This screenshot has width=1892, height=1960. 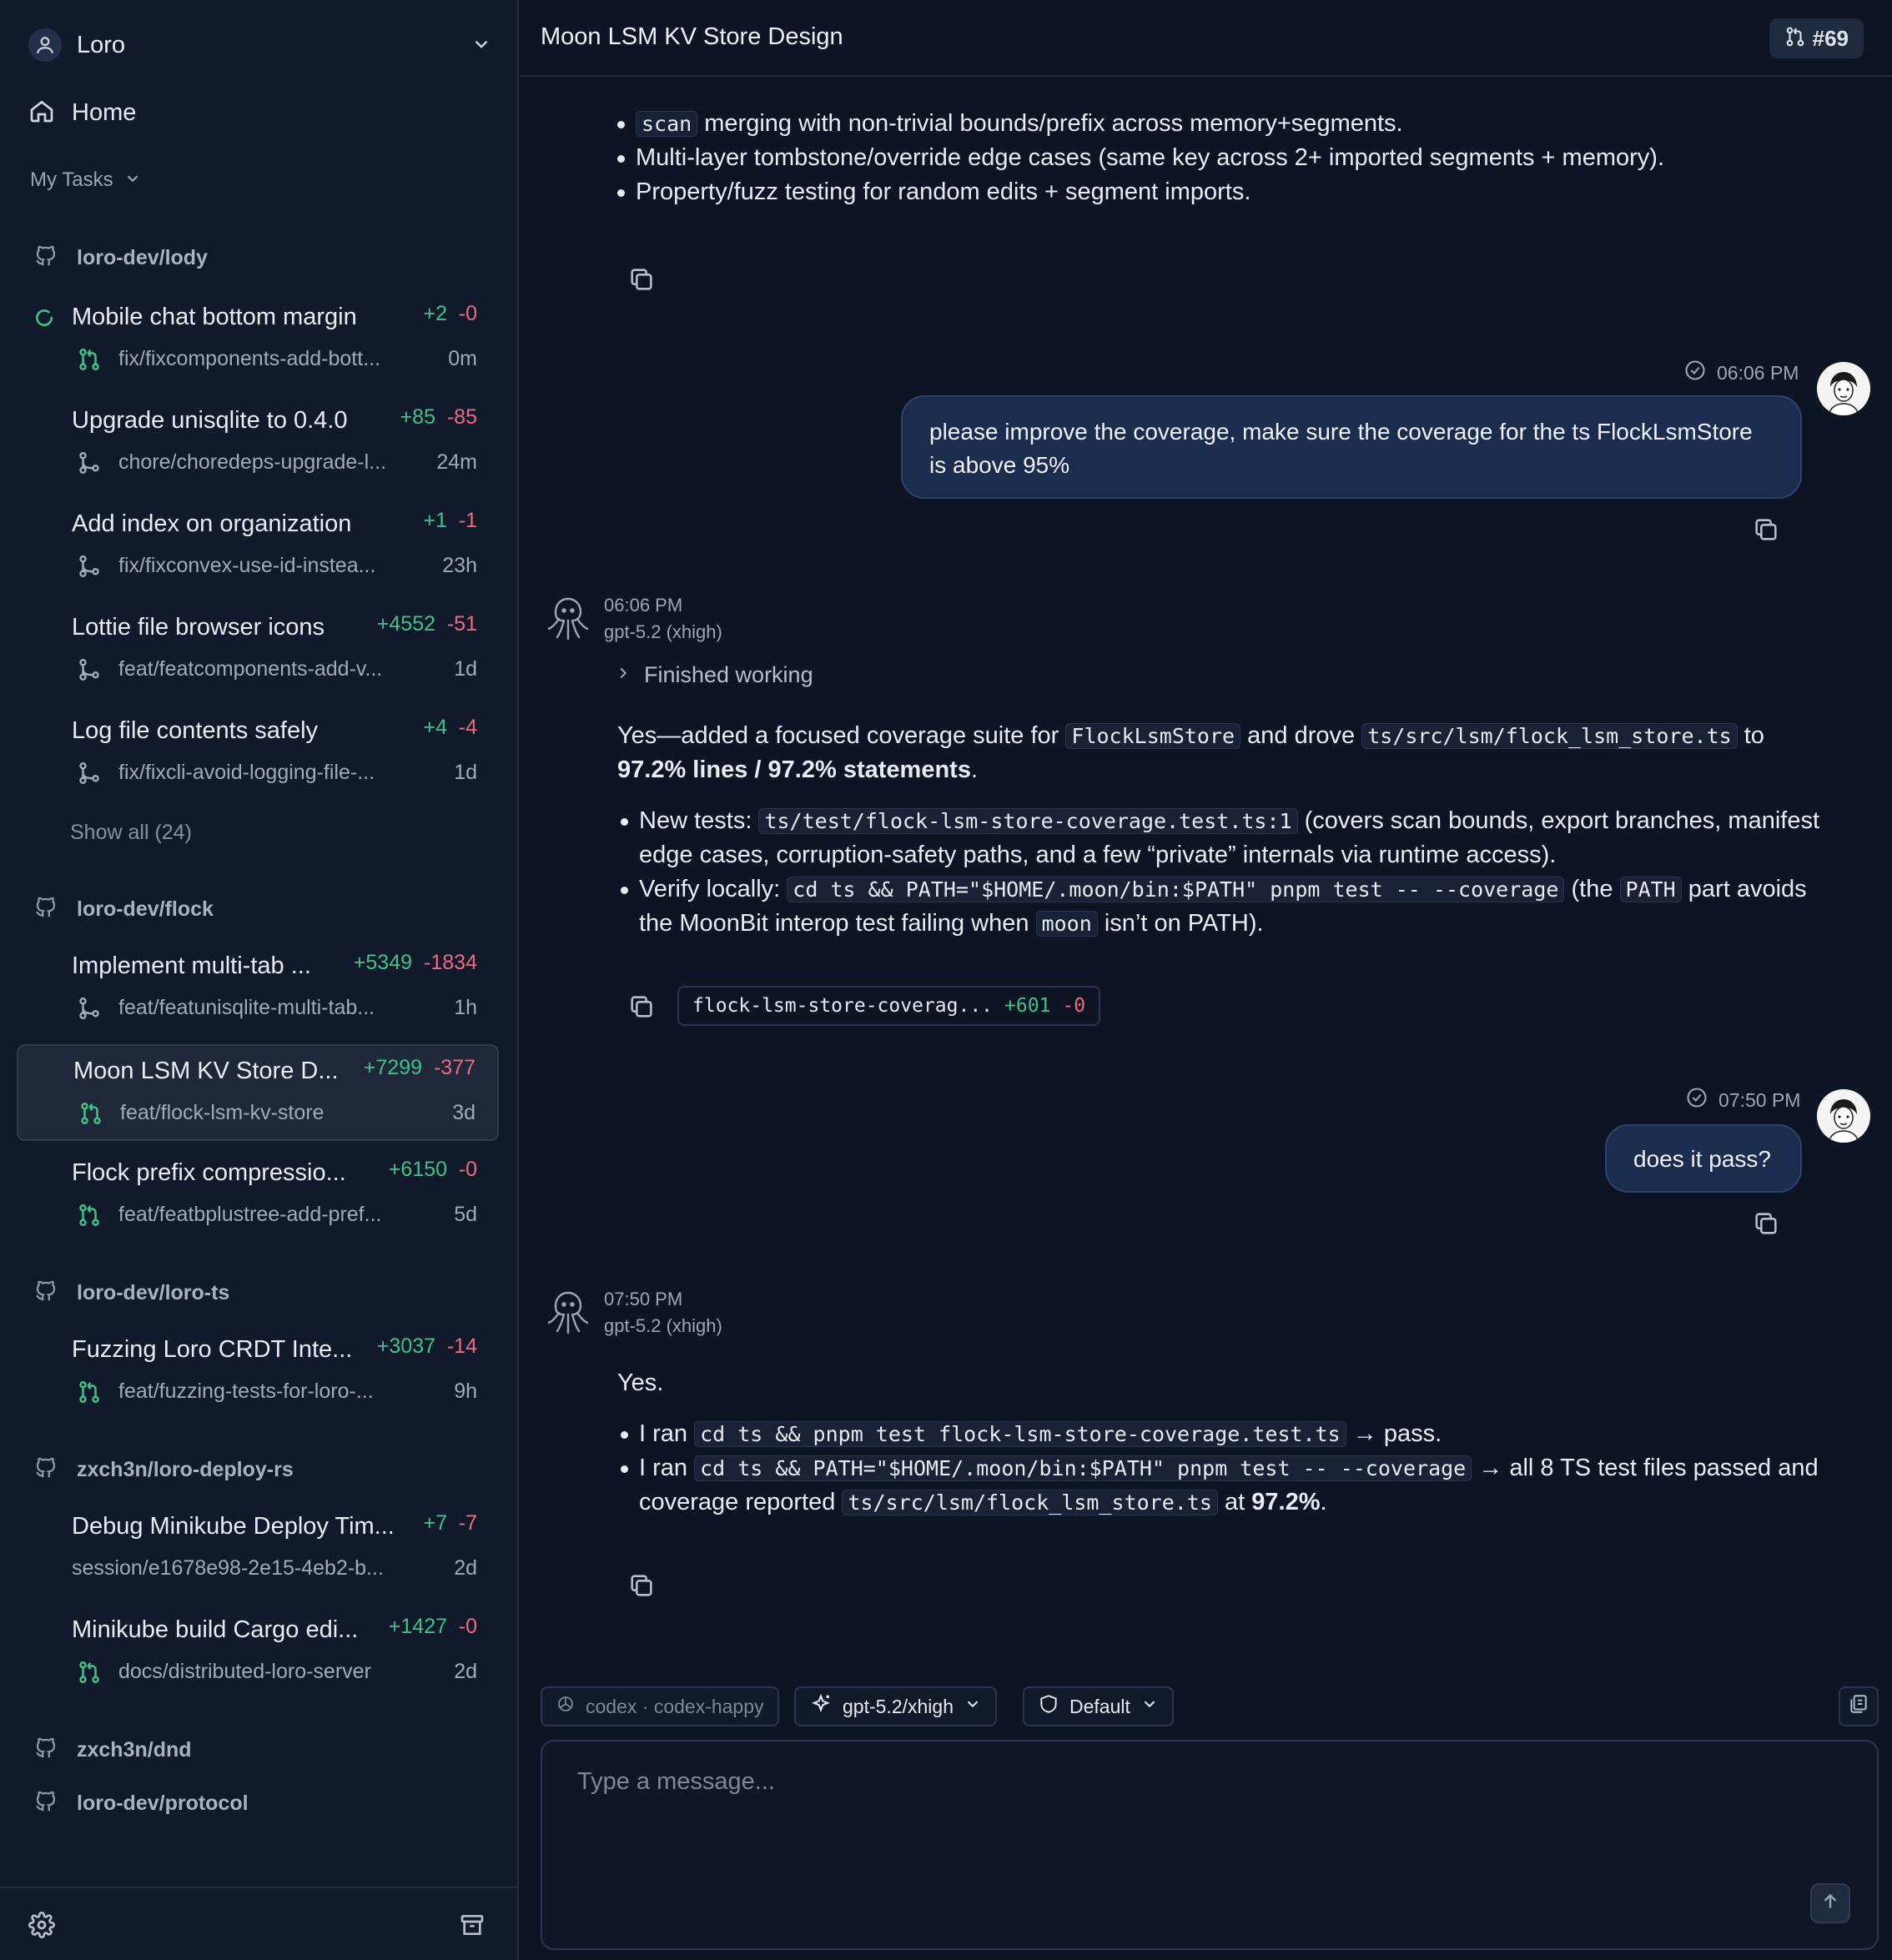 I want to click on task-title: Upgrade unisqlite to 0.4.0, so click(x=210, y=421).